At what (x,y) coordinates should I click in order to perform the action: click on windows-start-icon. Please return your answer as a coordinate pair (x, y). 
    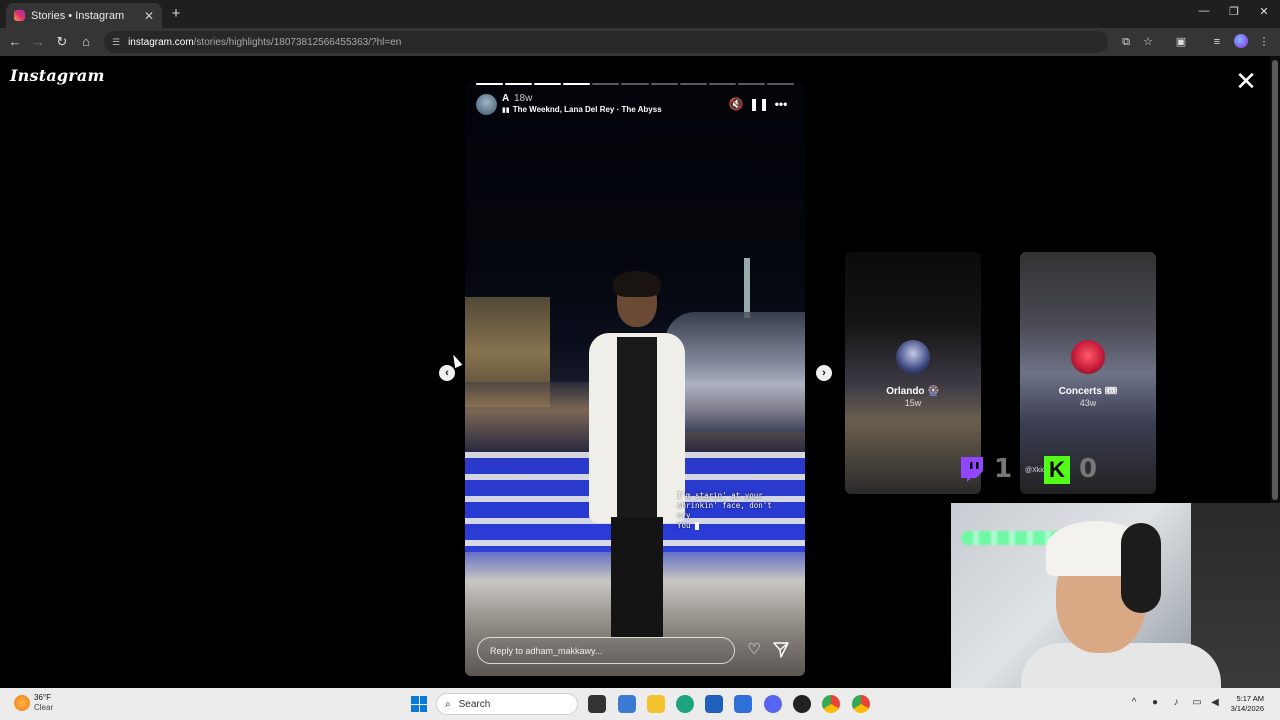
    Looking at the image, I should click on (419, 704).